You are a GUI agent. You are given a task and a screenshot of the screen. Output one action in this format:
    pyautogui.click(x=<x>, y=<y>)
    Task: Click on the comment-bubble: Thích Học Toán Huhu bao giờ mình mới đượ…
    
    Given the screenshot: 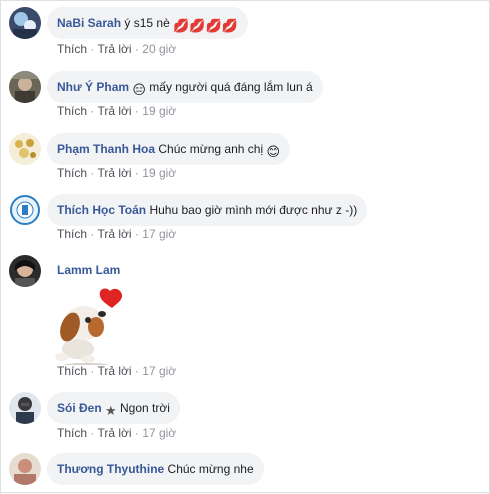 What is the action you would take?
    pyautogui.click(x=207, y=210)
    